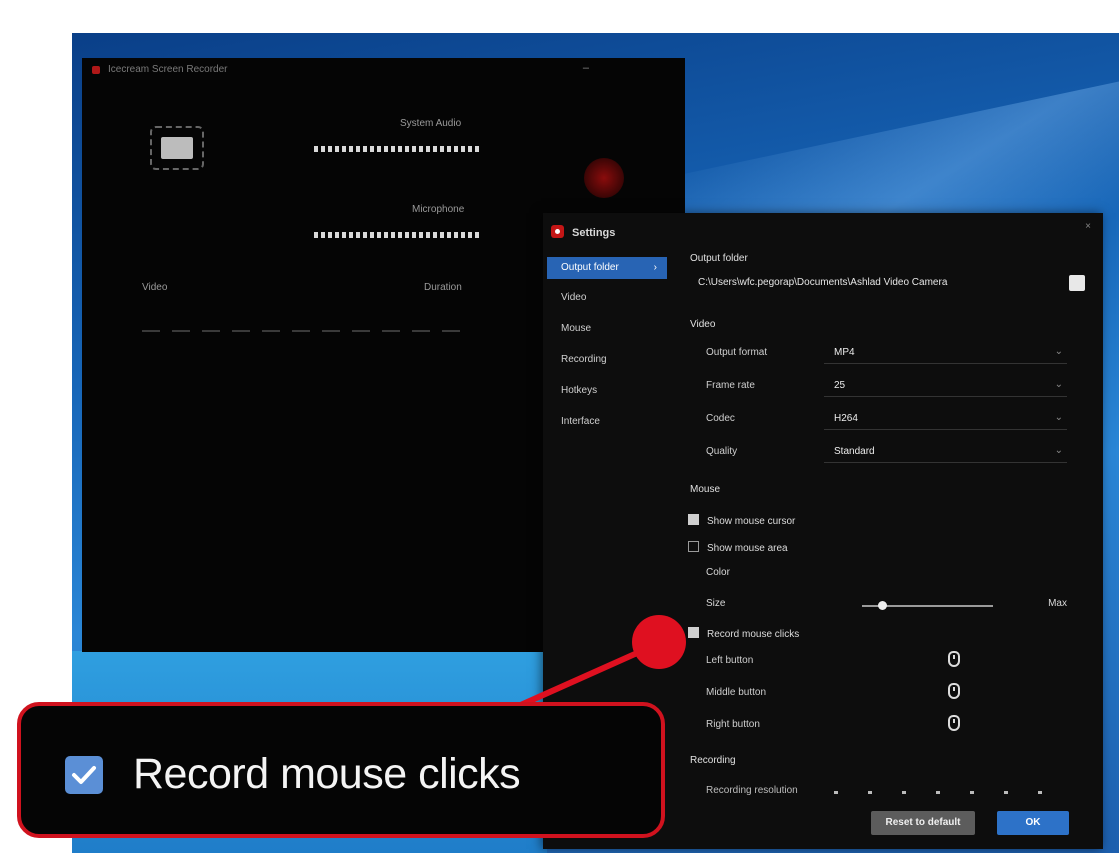 The image size is (1119, 853). What do you see at coordinates (327, 774) in the screenshot?
I see `callout-label: Record mouse clicks` at bounding box center [327, 774].